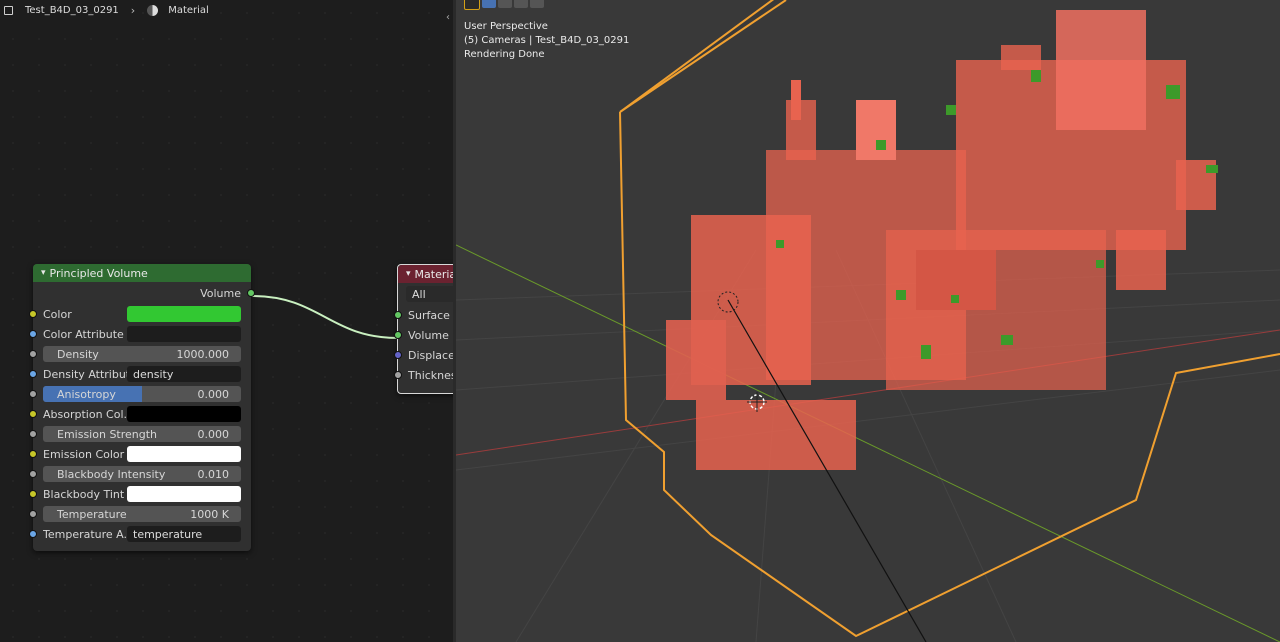 The height and width of the screenshot is (642, 1280). What do you see at coordinates (184, 534) in the screenshot?
I see `temperature-attribute-input: temperature` at bounding box center [184, 534].